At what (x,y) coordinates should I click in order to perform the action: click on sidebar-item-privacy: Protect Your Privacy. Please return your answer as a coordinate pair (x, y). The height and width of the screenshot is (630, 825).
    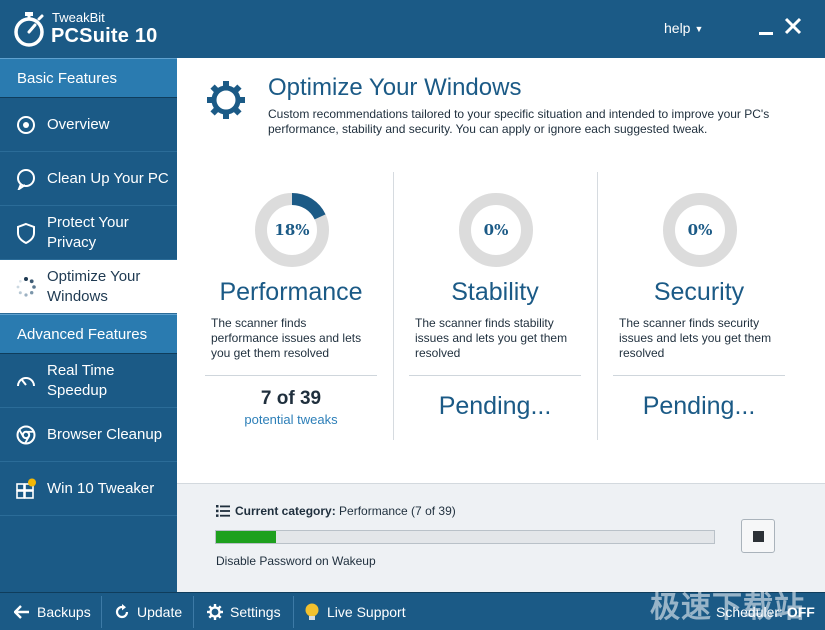
    Looking at the image, I should click on (88, 233).